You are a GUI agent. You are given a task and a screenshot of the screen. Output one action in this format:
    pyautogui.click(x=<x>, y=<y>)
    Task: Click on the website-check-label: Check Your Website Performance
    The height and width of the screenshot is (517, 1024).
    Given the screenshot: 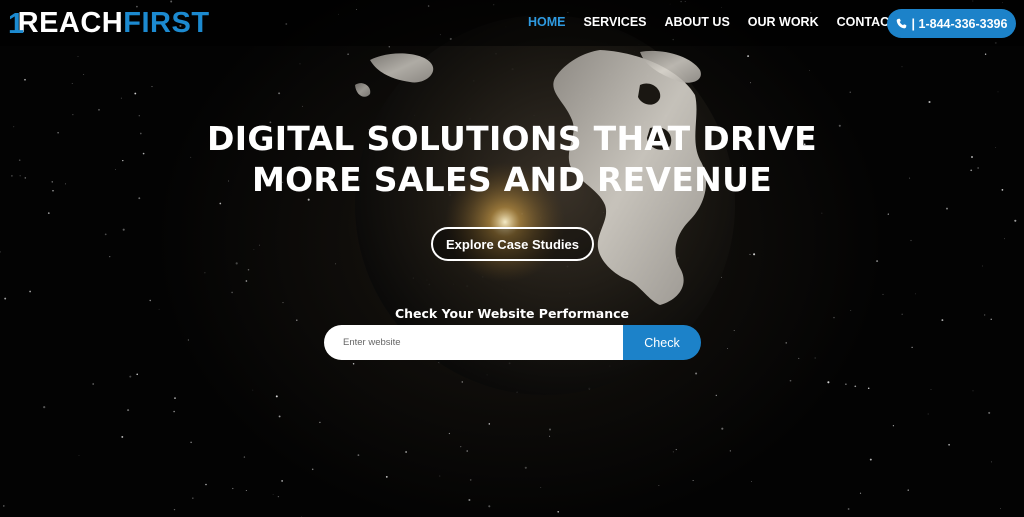 What is the action you would take?
    pyautogui.click(x=512, y=313)
    